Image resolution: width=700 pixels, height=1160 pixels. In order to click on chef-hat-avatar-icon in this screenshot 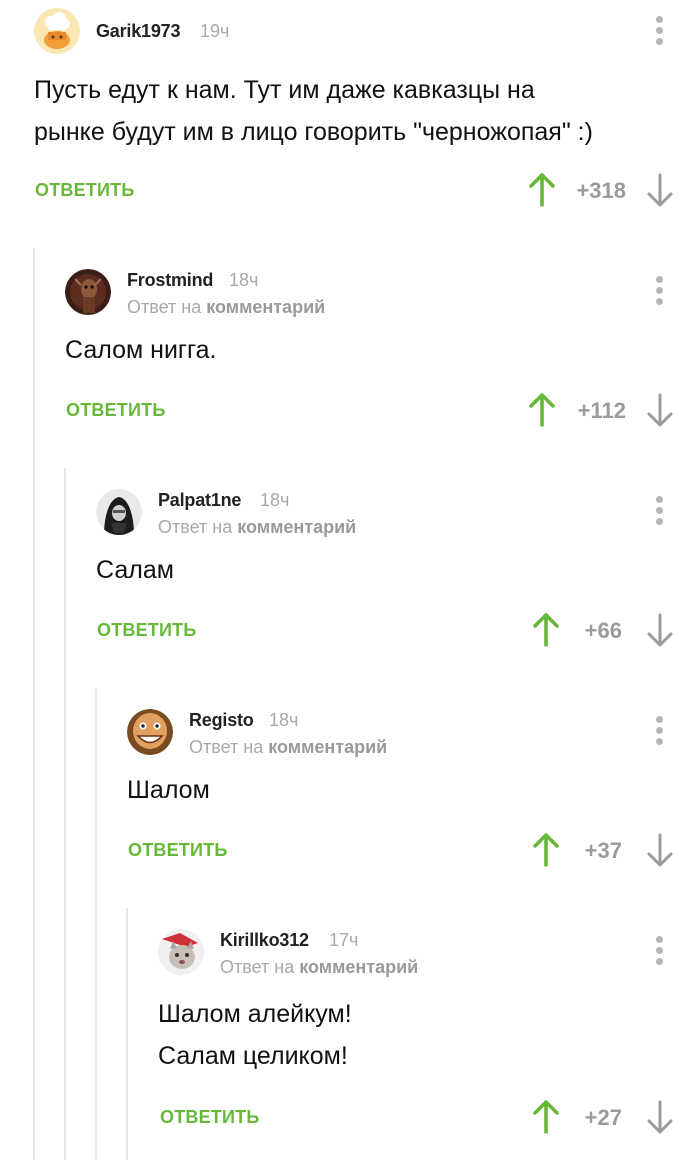, I will do `click(57, 31)`.